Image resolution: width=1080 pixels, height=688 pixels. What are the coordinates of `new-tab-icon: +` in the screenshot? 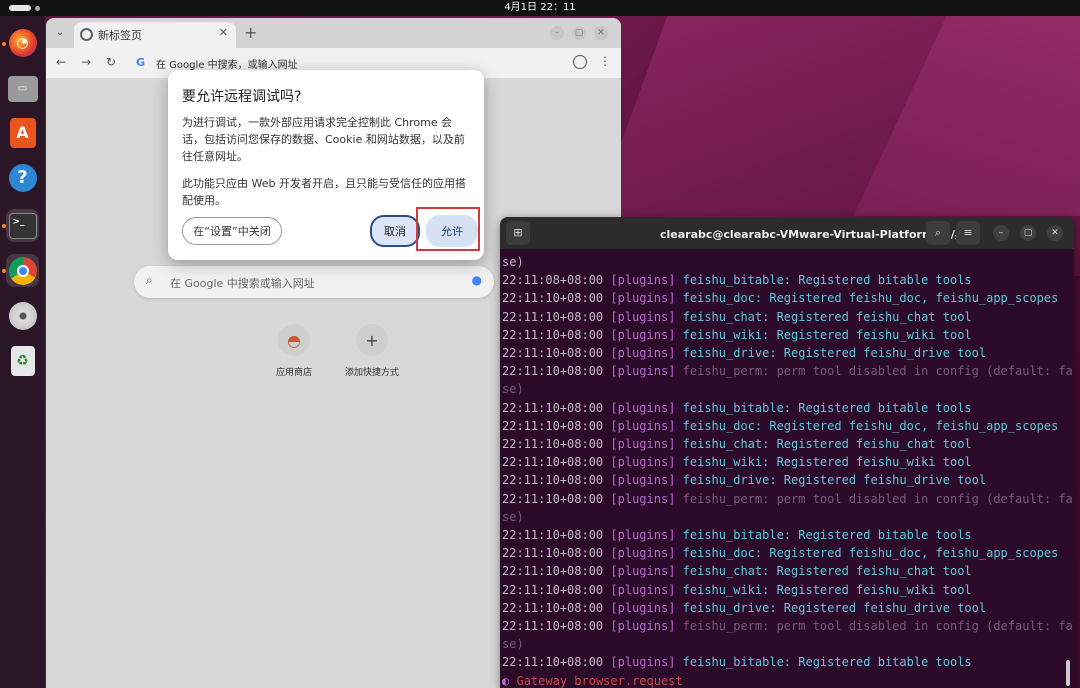 It's located at (250, 32).